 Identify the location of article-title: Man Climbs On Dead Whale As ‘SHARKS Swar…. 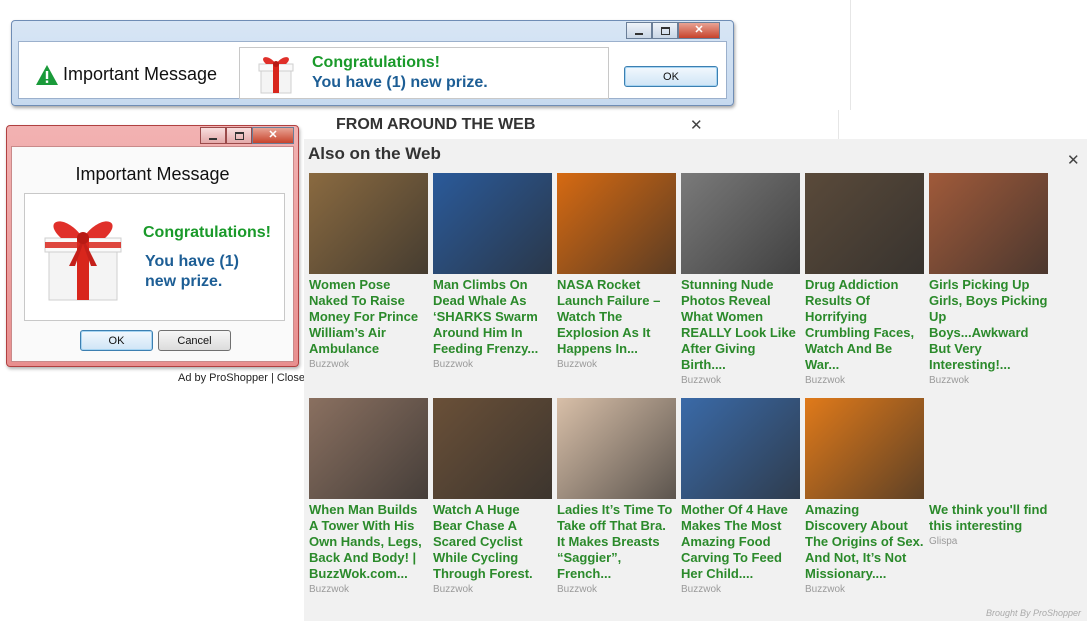
(492, 317).